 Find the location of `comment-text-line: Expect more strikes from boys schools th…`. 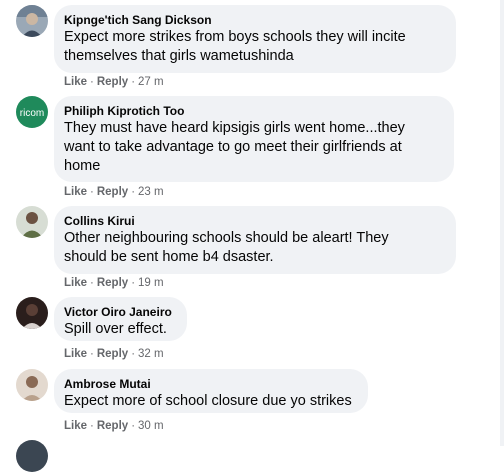

comment-text-line: Expect more strikes from boys schools th… is located at coordinates (235, 37).